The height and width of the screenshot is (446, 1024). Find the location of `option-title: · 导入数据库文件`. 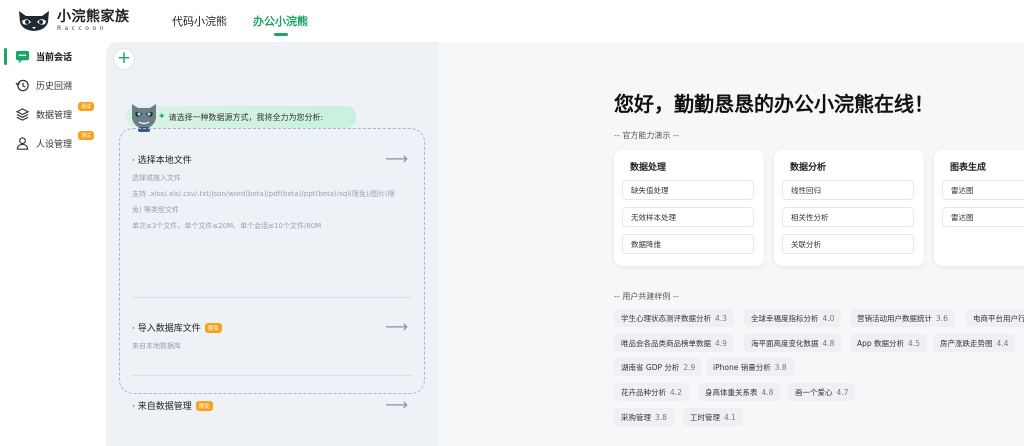

option-title: · 导入数据库文件 is located at coordinates (166, 329).